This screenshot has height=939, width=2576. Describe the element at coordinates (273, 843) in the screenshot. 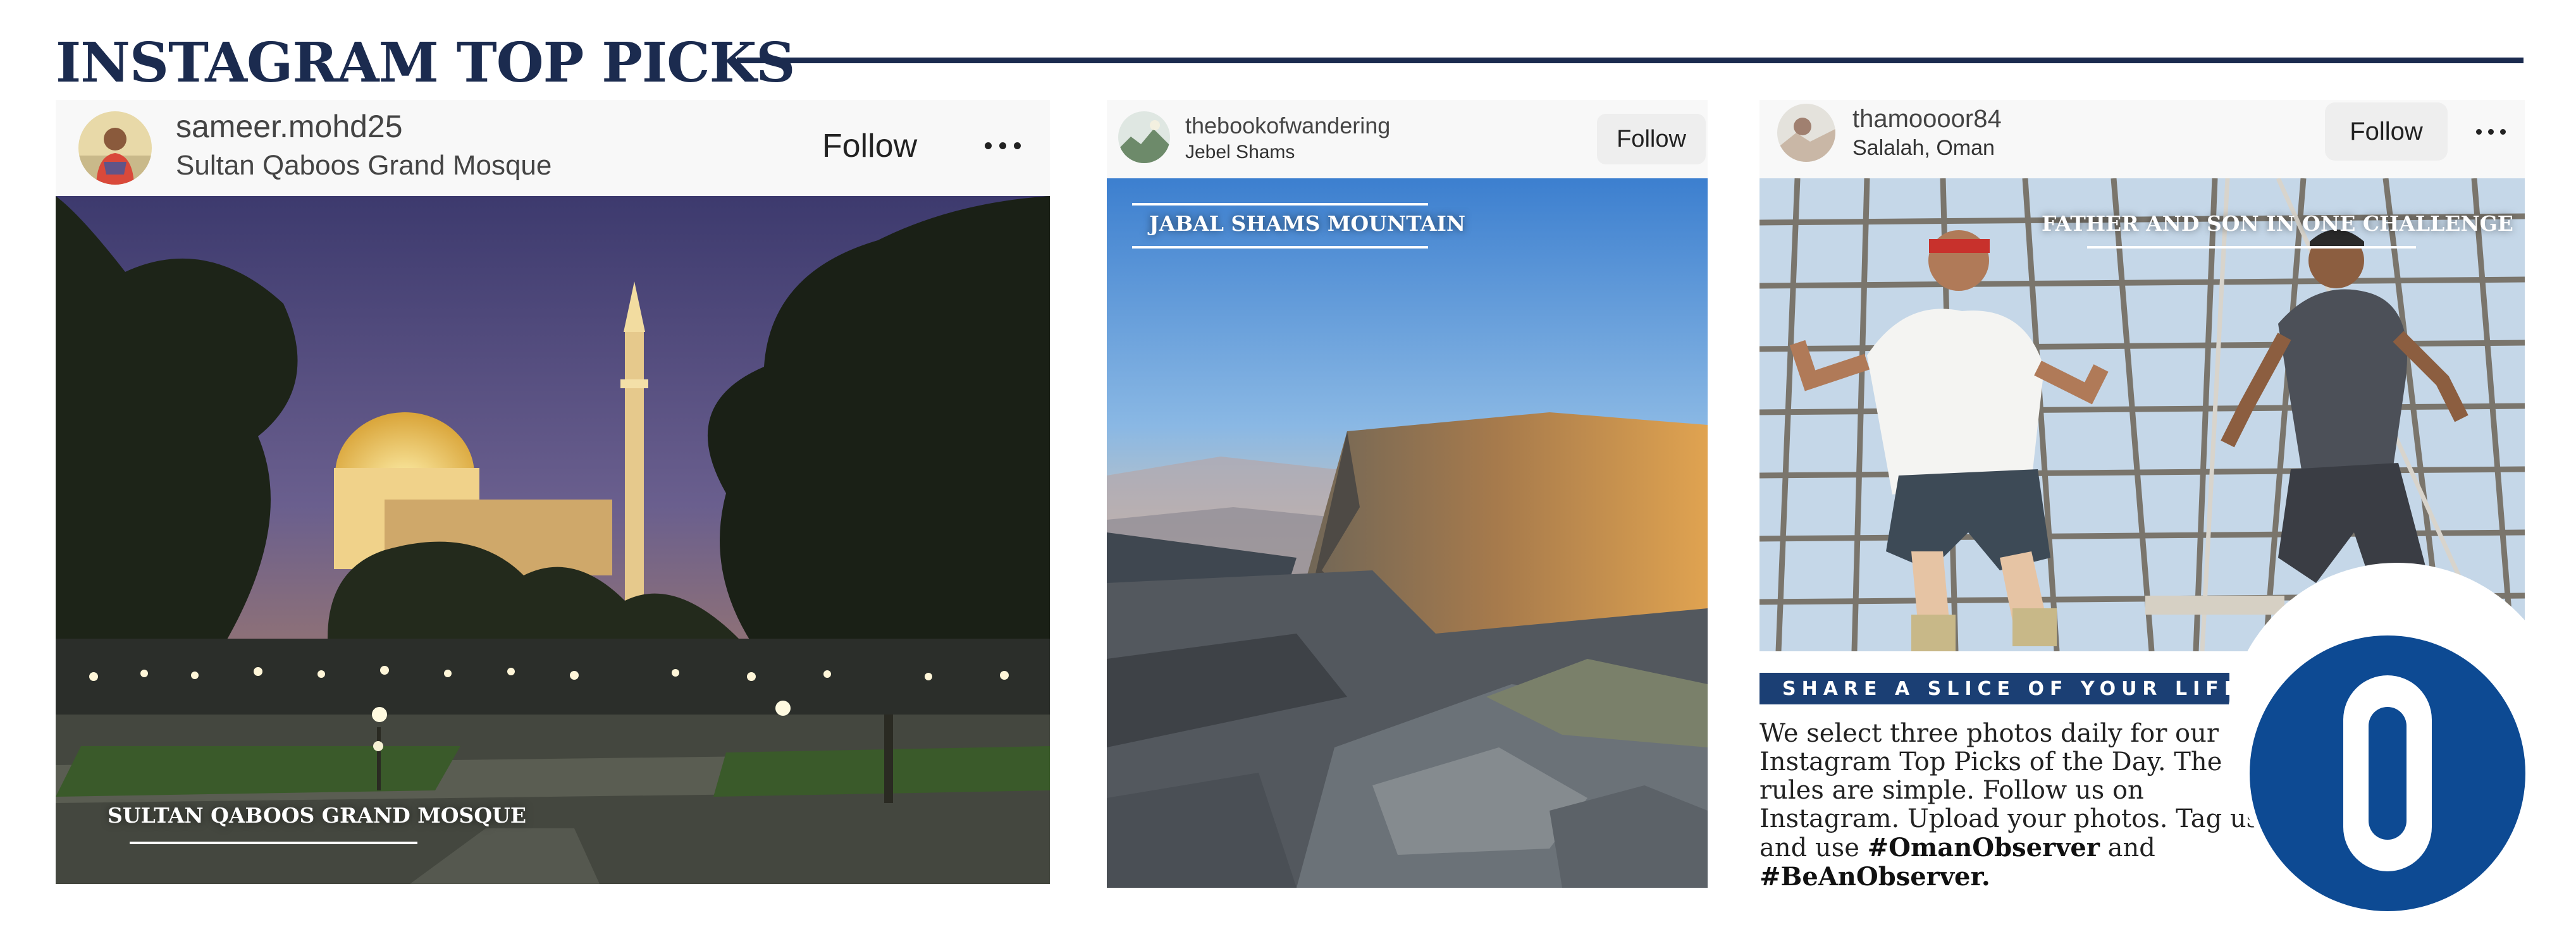

I see `post-1-caption-rule` at that location.